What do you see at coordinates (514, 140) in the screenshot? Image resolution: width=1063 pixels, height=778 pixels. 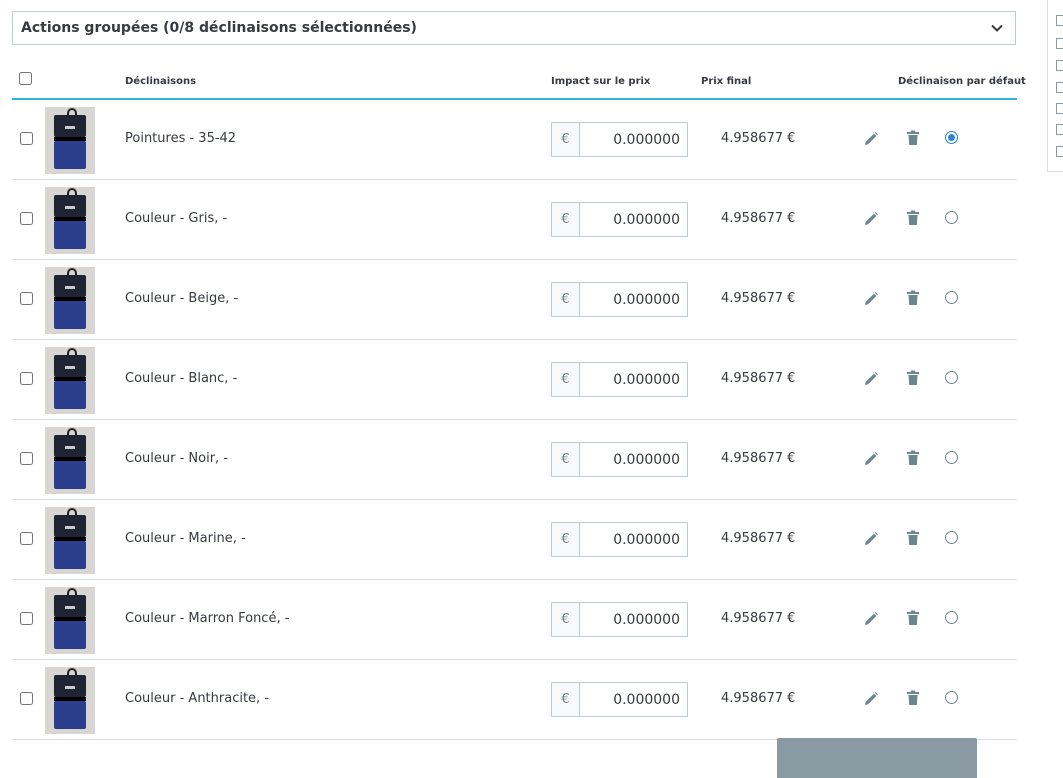 I see `table-row: Pointures - 35-42 € 4.958677 €` at bounding box center [514, 140].